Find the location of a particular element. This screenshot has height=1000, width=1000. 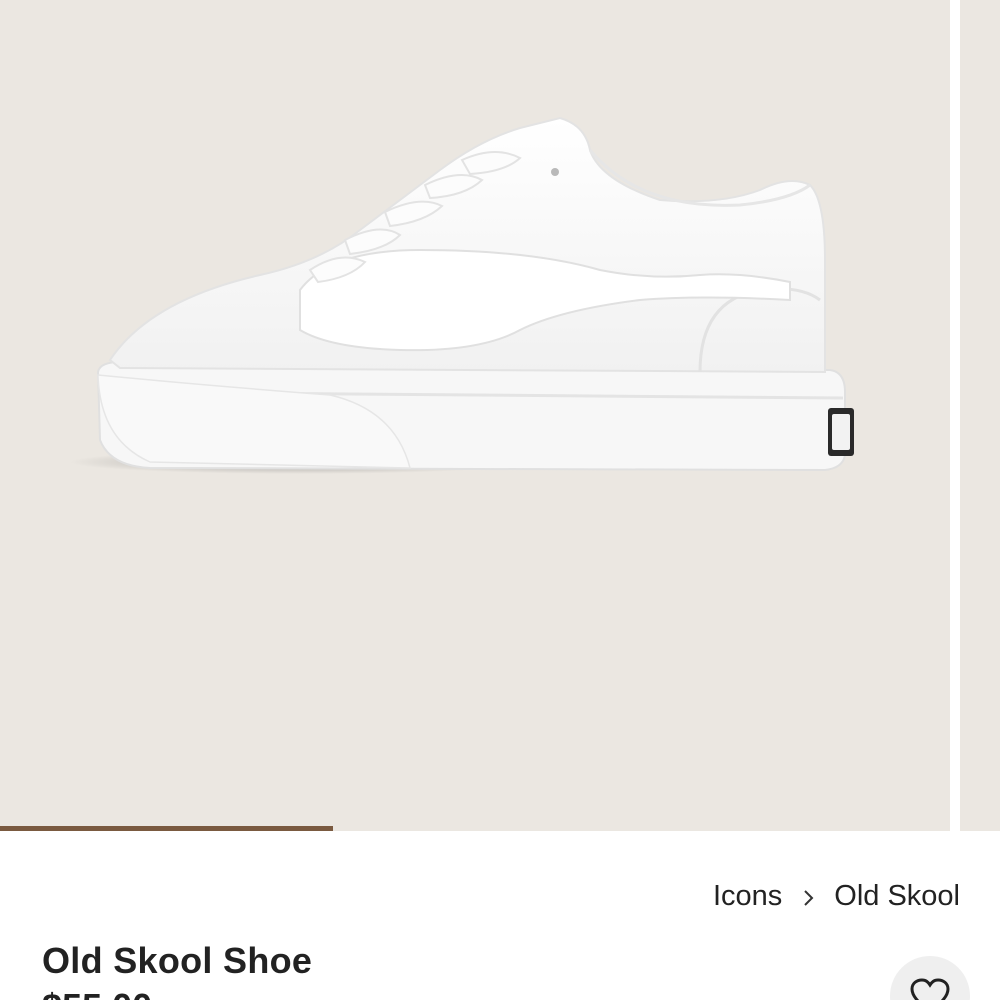

breadcrumb: Icons Old Skool is located at coordinates (836, 896).